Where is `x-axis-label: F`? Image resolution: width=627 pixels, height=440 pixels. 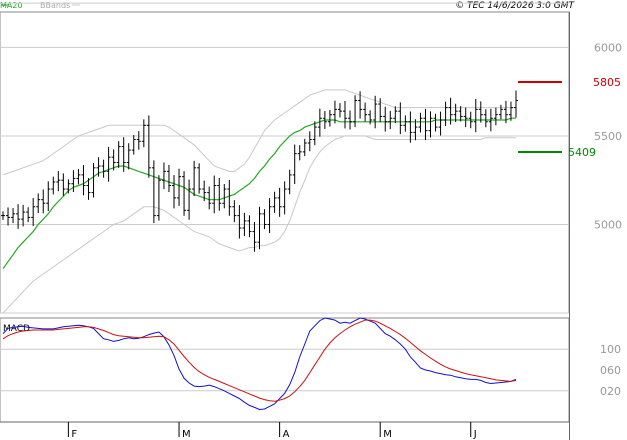
x-axis-label: F is located at coordinates (74, 434).